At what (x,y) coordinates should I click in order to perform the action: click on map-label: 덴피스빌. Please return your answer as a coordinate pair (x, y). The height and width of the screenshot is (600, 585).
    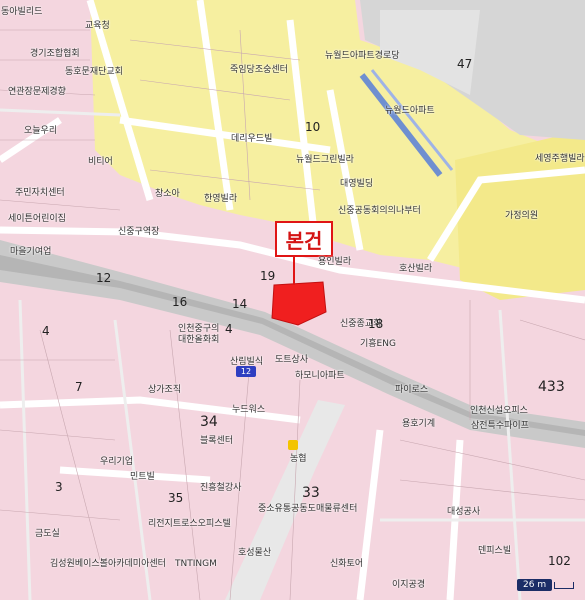
    Looking at the image, I should click on (495, 551).